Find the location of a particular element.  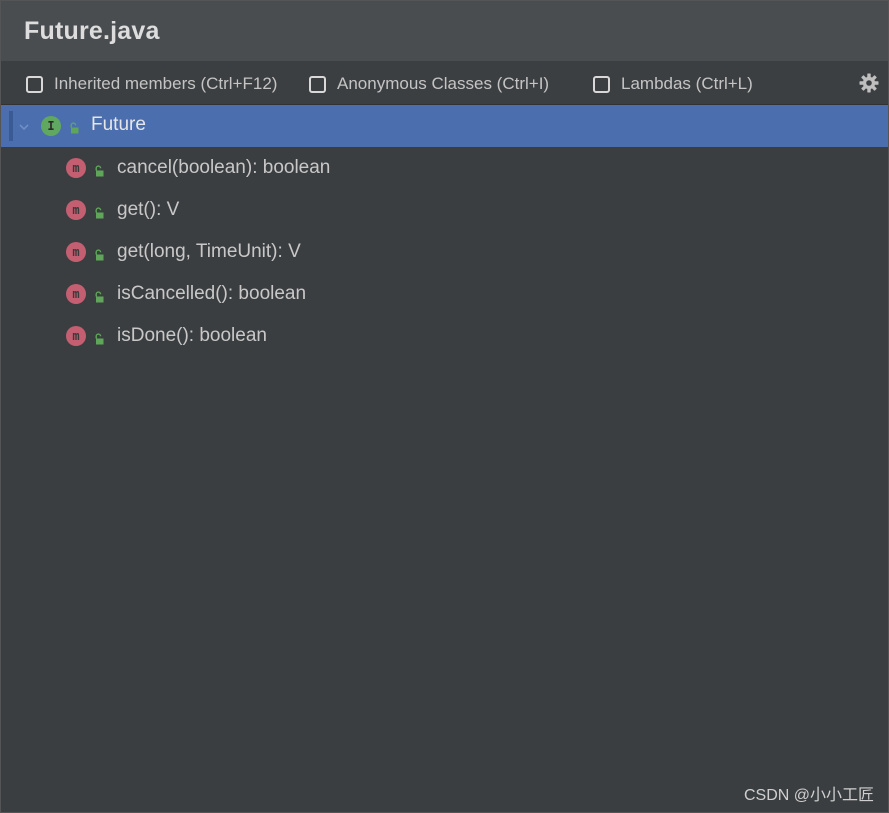

gear-icon is located at coordinates (869, 83).